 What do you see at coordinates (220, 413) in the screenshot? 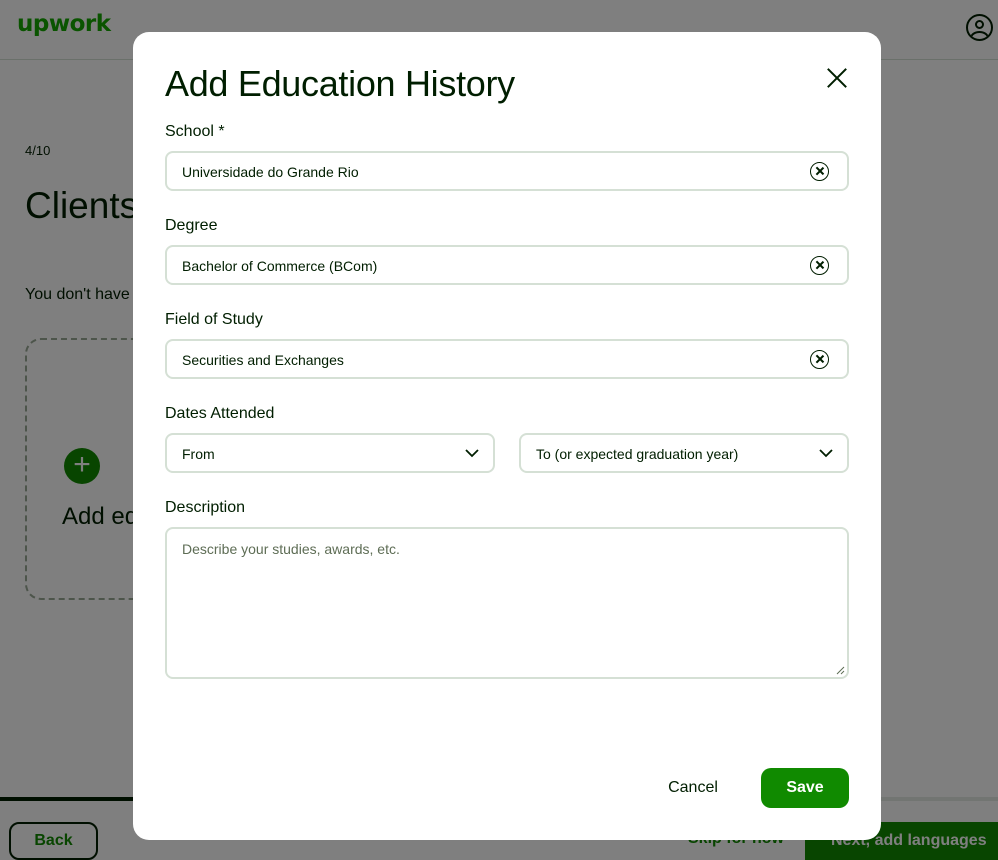
I see `dates-label: Dates Attended` at bounding box center [220, 413].